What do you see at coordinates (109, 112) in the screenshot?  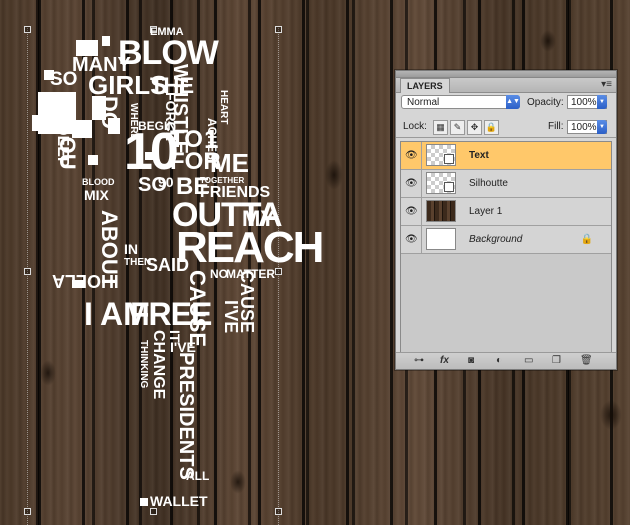 I see `word: DO` at bounding box center [109, 112].